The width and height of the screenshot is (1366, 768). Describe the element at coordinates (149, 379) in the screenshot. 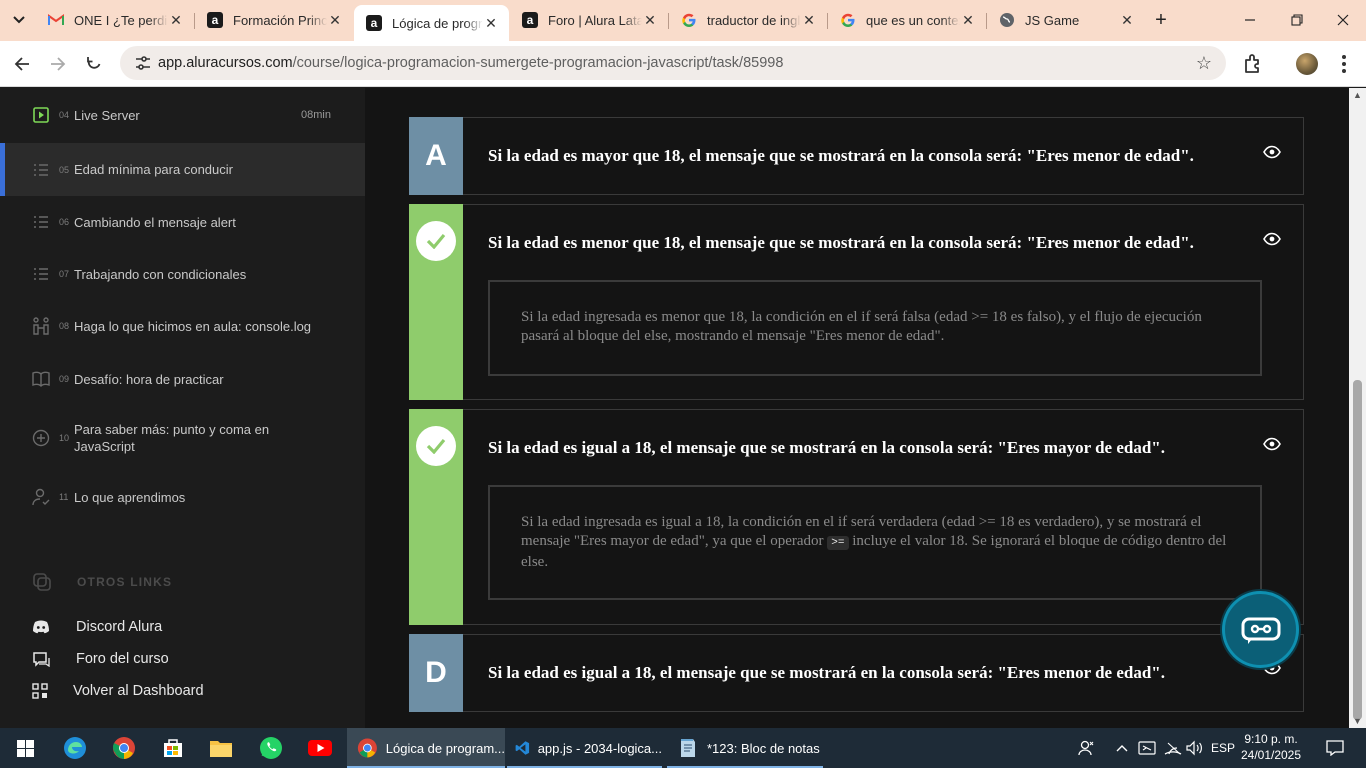

I see `lesson-label: Desafío: hora de practicar` at that location.